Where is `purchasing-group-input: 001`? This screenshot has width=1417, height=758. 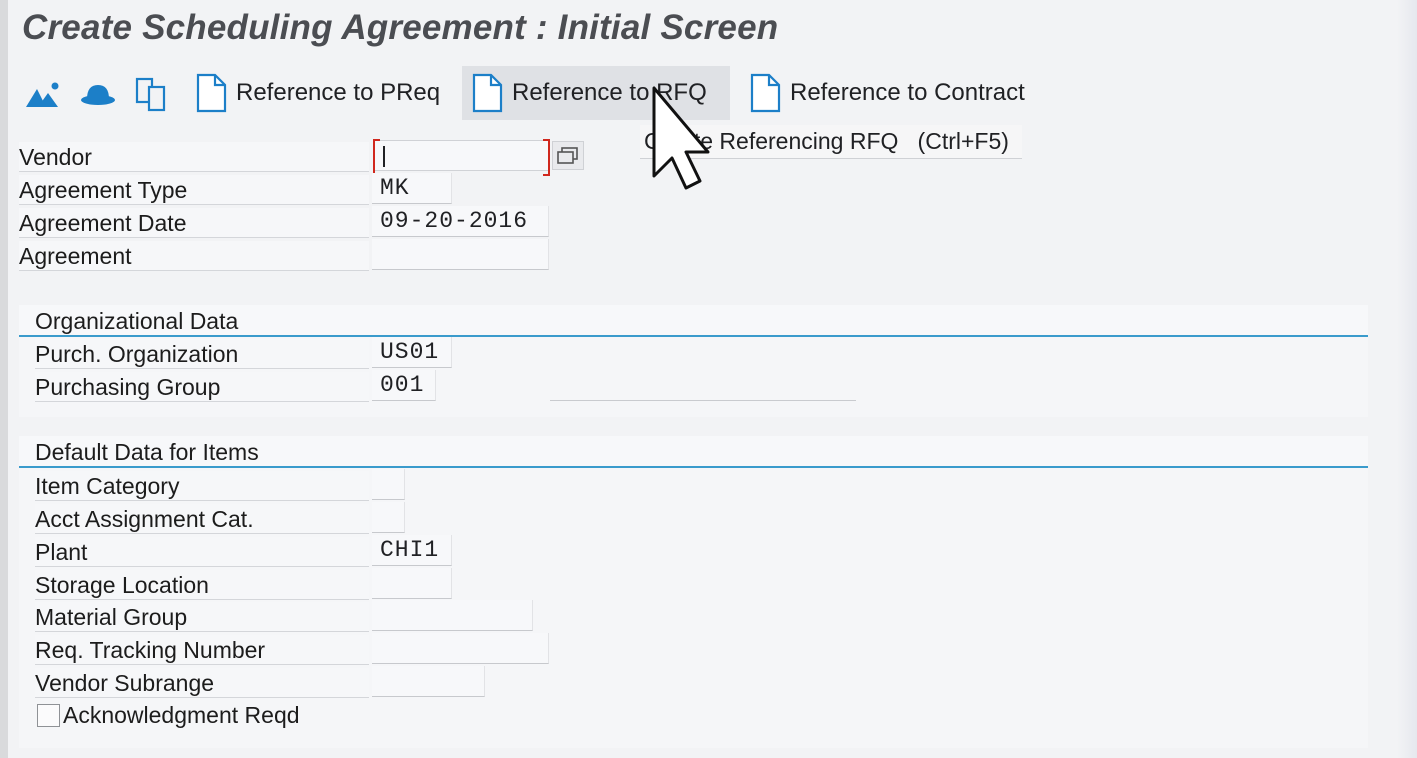 purchasing-group-input: 001 is located at coordinates (404, 385).